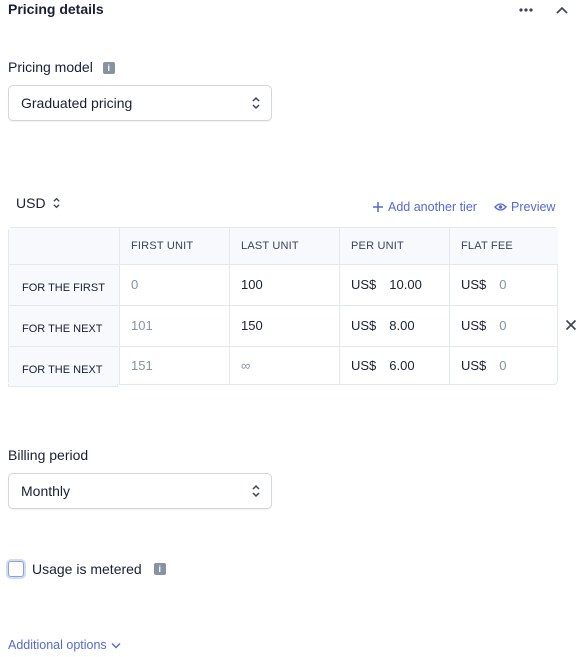 This screenshot has height=657, width=582. I want to click on metered-row: Usage is metered i, so click(87, 569).